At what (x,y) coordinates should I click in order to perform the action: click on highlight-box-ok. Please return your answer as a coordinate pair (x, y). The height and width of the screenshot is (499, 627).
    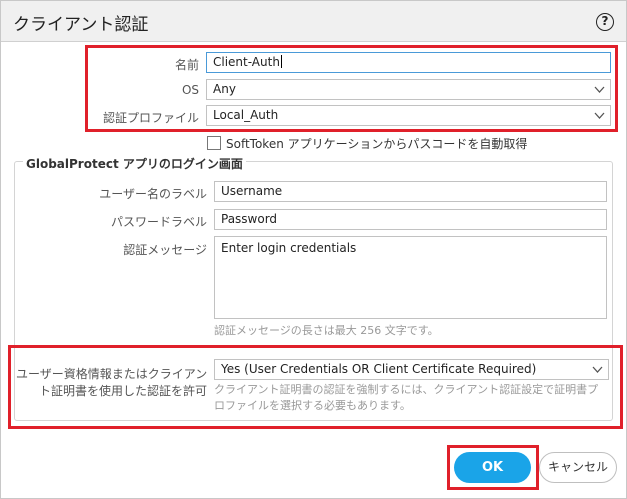
    Looking at the image, I should click on (493, 467).